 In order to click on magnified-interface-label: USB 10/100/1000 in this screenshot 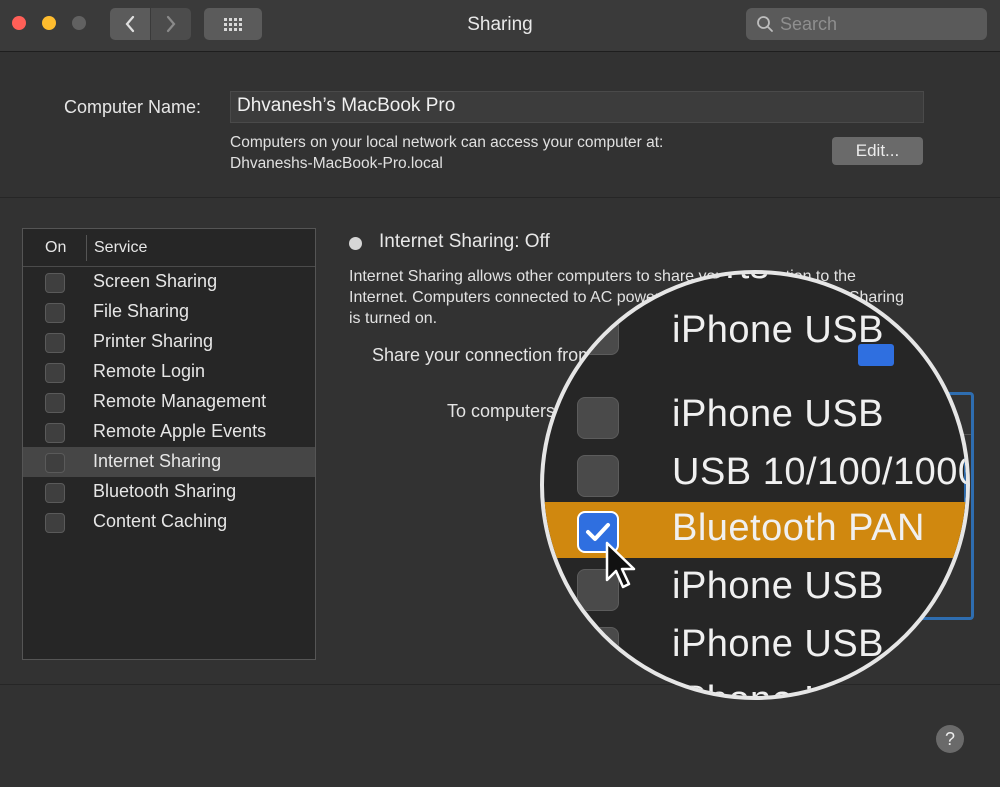, I will do `click(821, 472)`.